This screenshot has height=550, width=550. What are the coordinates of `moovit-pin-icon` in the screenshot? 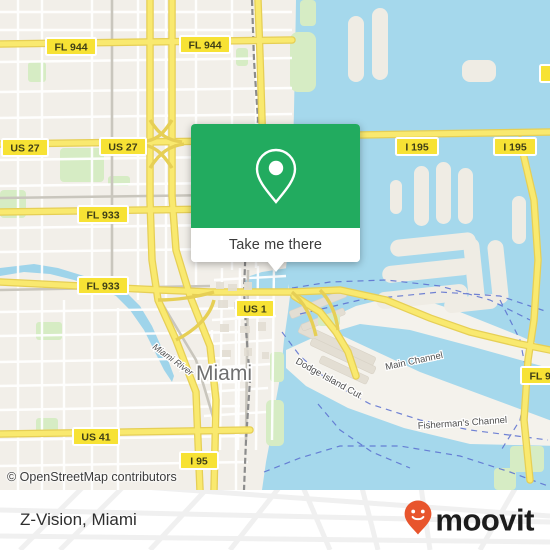 It's located at (418, 520).